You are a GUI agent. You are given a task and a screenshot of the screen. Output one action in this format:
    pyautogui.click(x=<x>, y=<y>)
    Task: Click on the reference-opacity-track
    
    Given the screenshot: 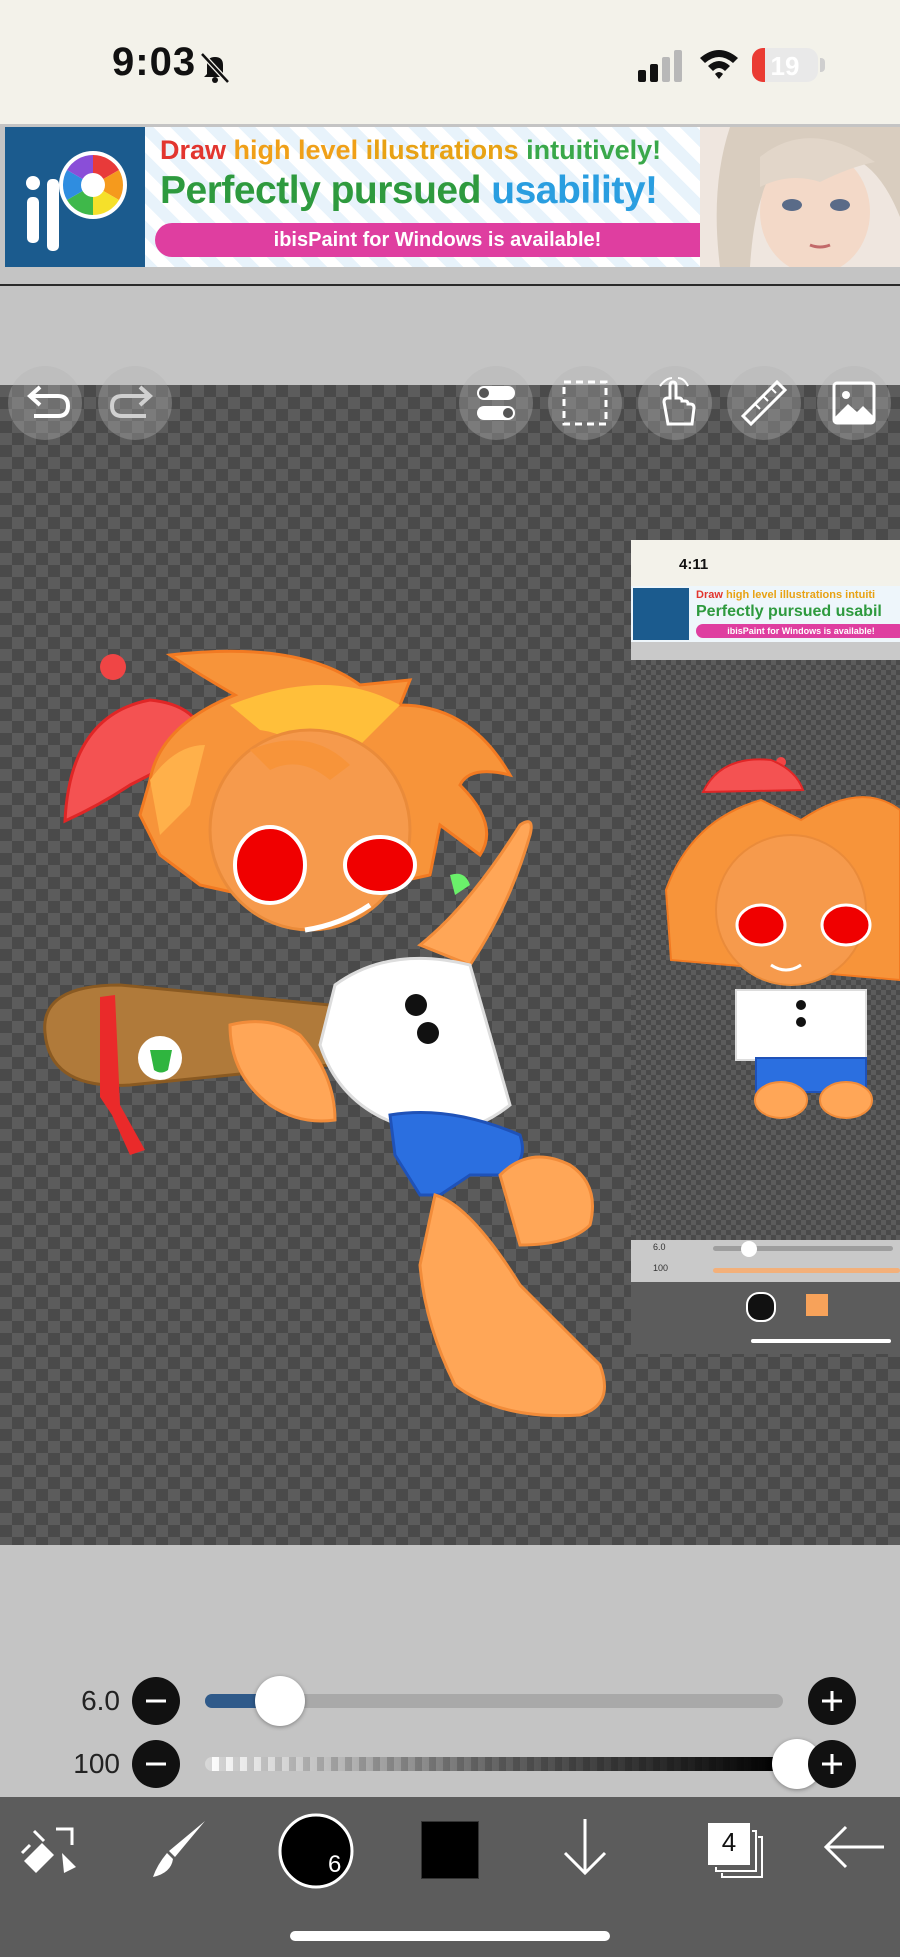 What is the action you would take?
    pyautogui.click(x=806, y=1270)
    